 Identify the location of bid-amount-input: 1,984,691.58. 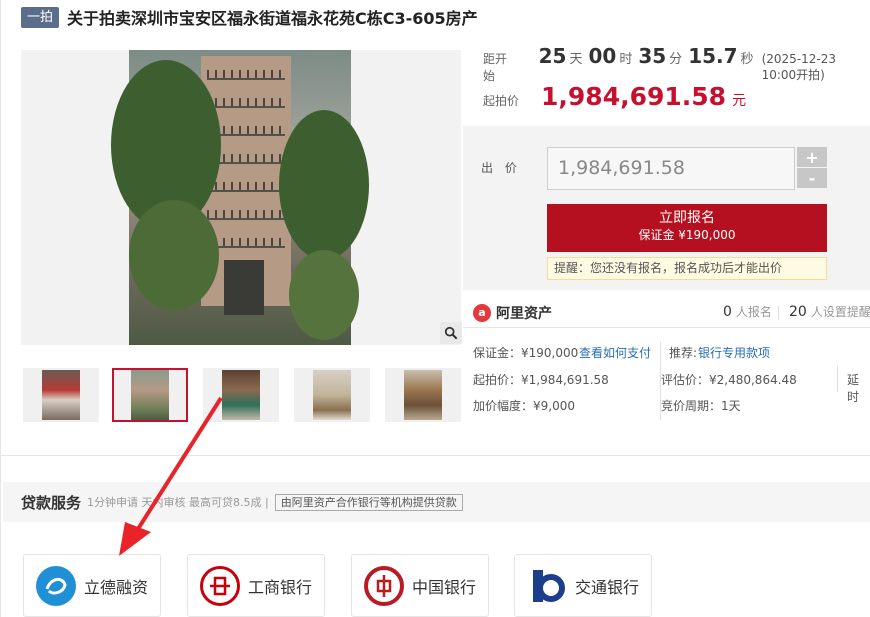
(671, 168).